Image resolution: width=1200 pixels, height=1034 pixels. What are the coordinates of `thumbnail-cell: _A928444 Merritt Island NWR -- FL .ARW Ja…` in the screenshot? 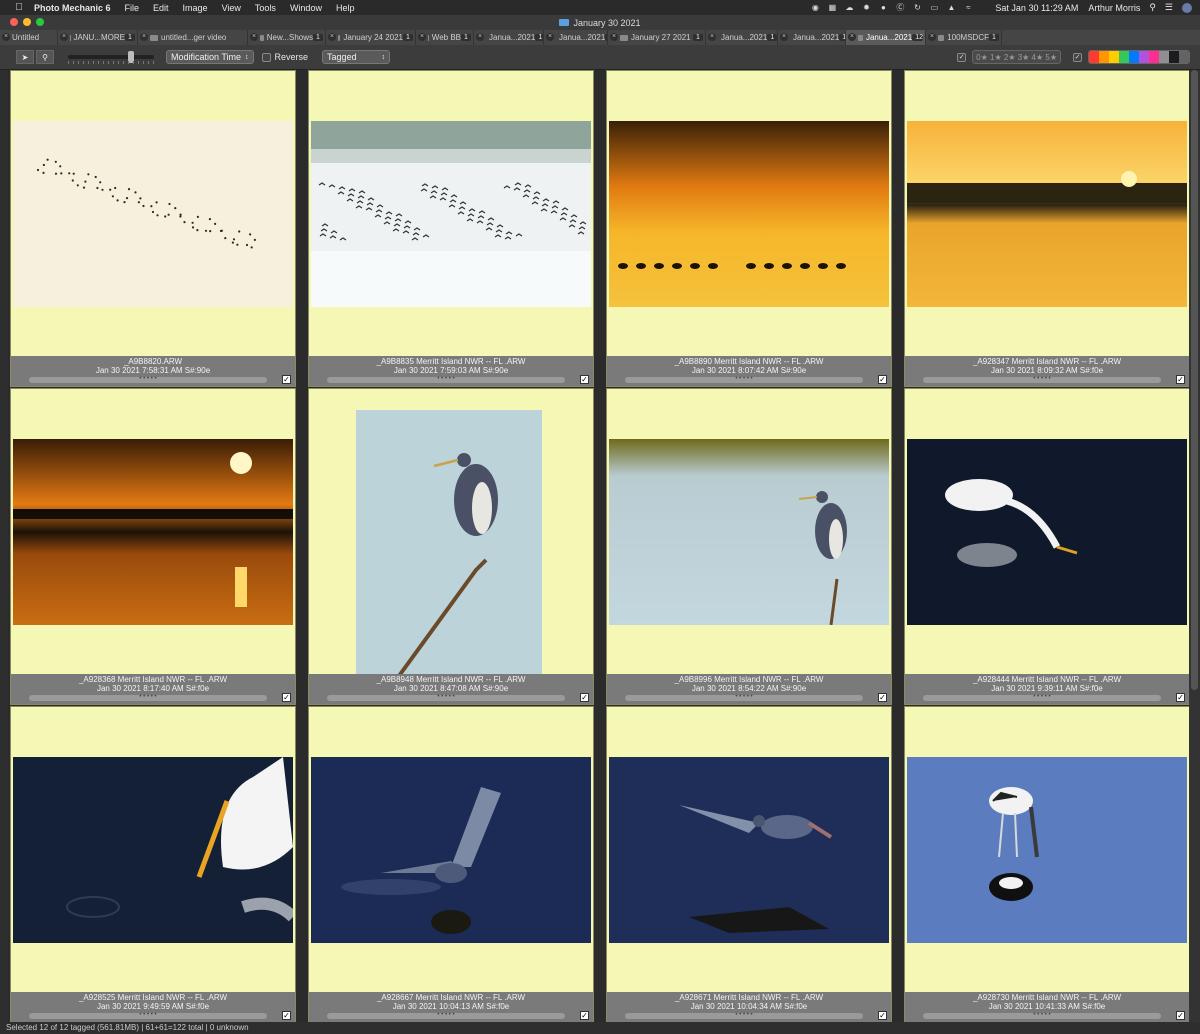 It's located at (1047, 546).